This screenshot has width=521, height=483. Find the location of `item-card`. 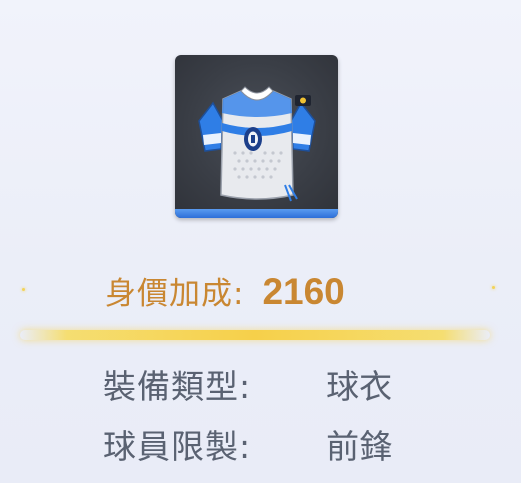

item-card is located at coordinates (256, 136).